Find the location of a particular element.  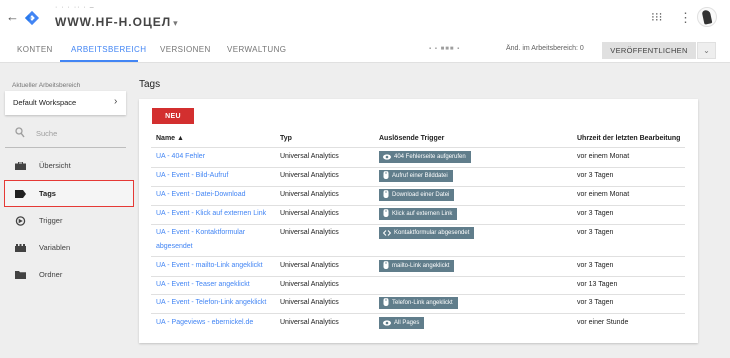

more-vert-icon: ⋮ is located at coordinates (685, 18).